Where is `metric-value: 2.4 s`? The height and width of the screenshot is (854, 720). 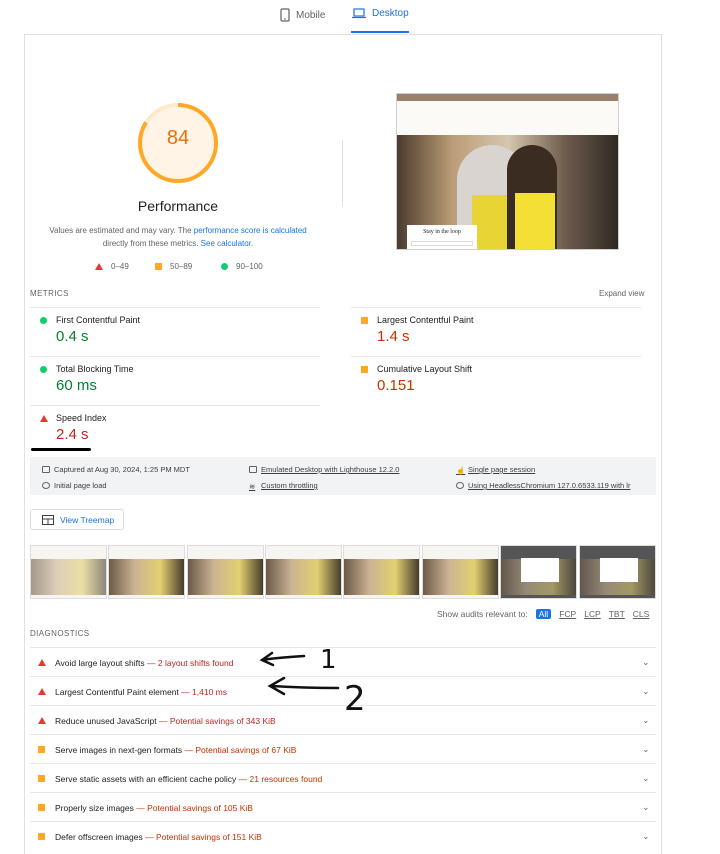 metric-value: 2.4 s is located at coordinates (72, 434).